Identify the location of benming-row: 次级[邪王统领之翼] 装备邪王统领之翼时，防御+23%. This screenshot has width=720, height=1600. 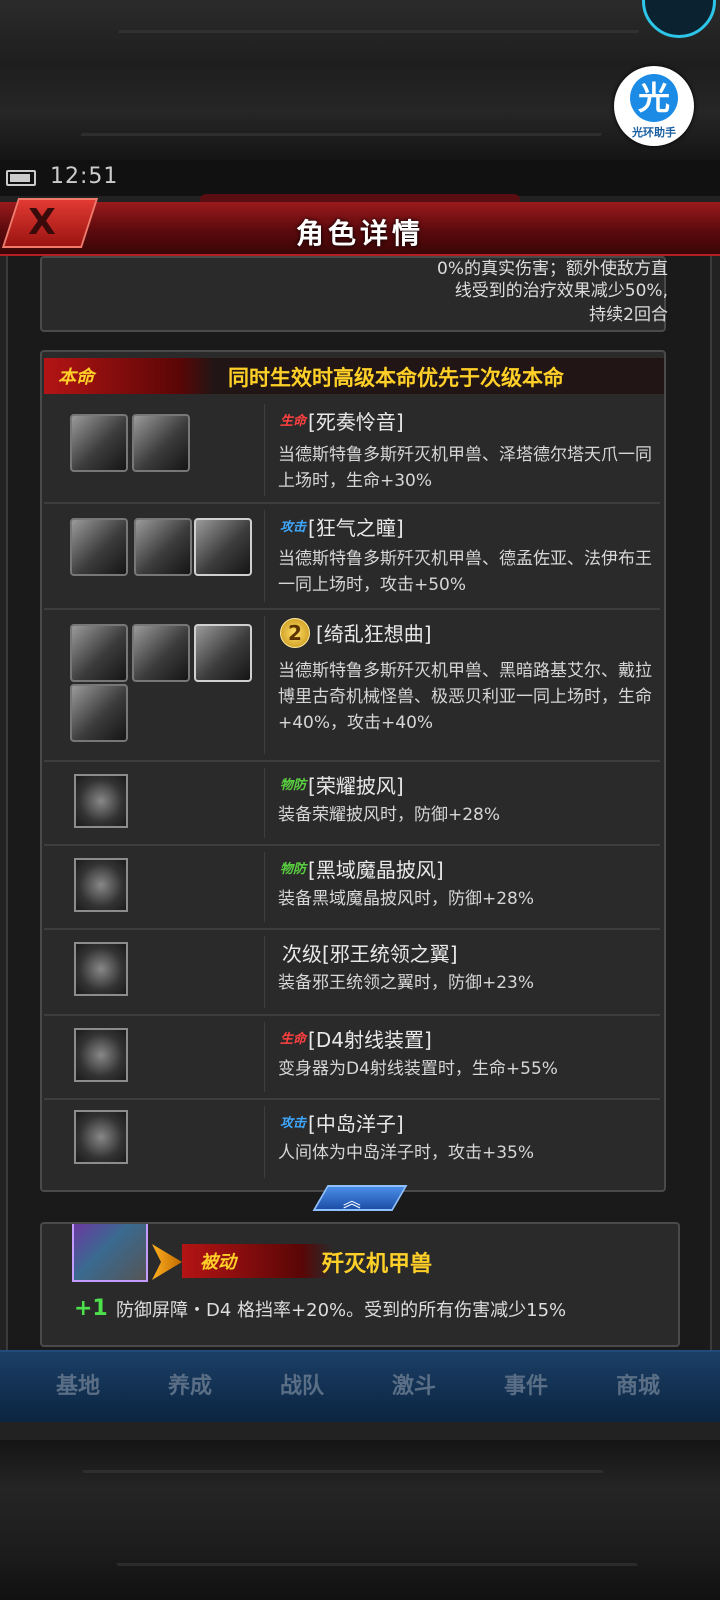
(352, 973).